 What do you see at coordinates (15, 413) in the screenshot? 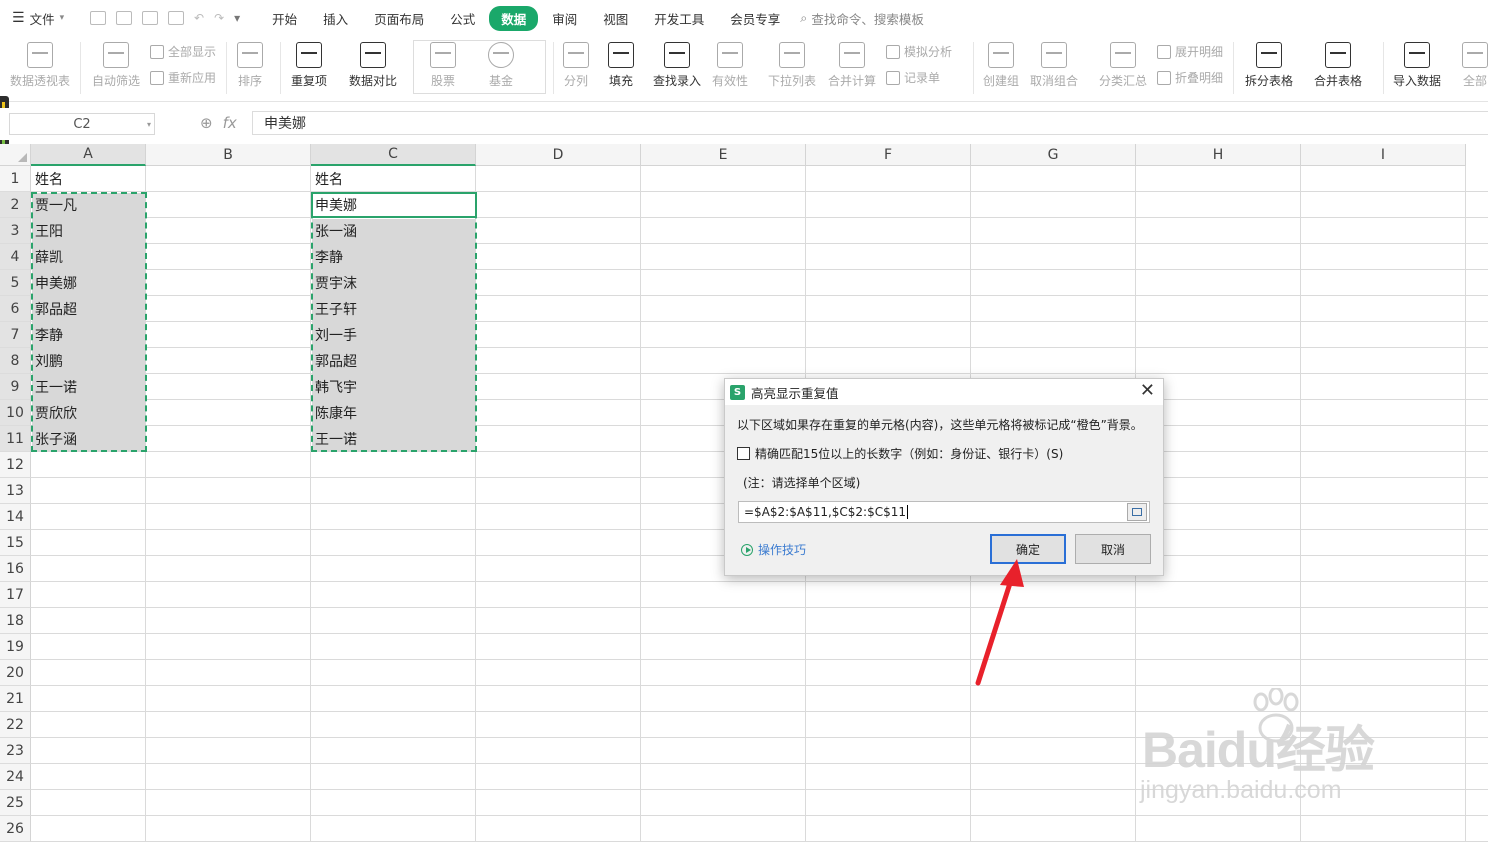
I see `row-header-10: 10` at bounding box center [15, 413].